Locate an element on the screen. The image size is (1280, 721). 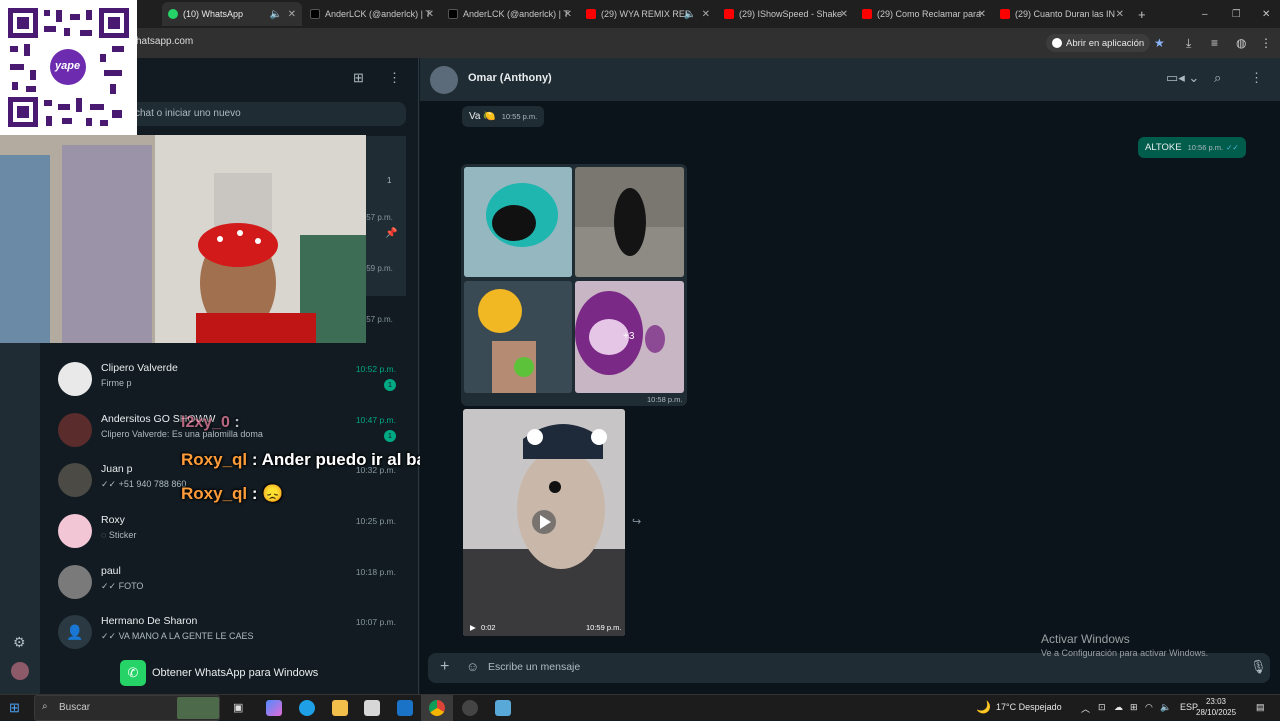
maximize-icon: ❐ is located at coordinates (1233, 14).